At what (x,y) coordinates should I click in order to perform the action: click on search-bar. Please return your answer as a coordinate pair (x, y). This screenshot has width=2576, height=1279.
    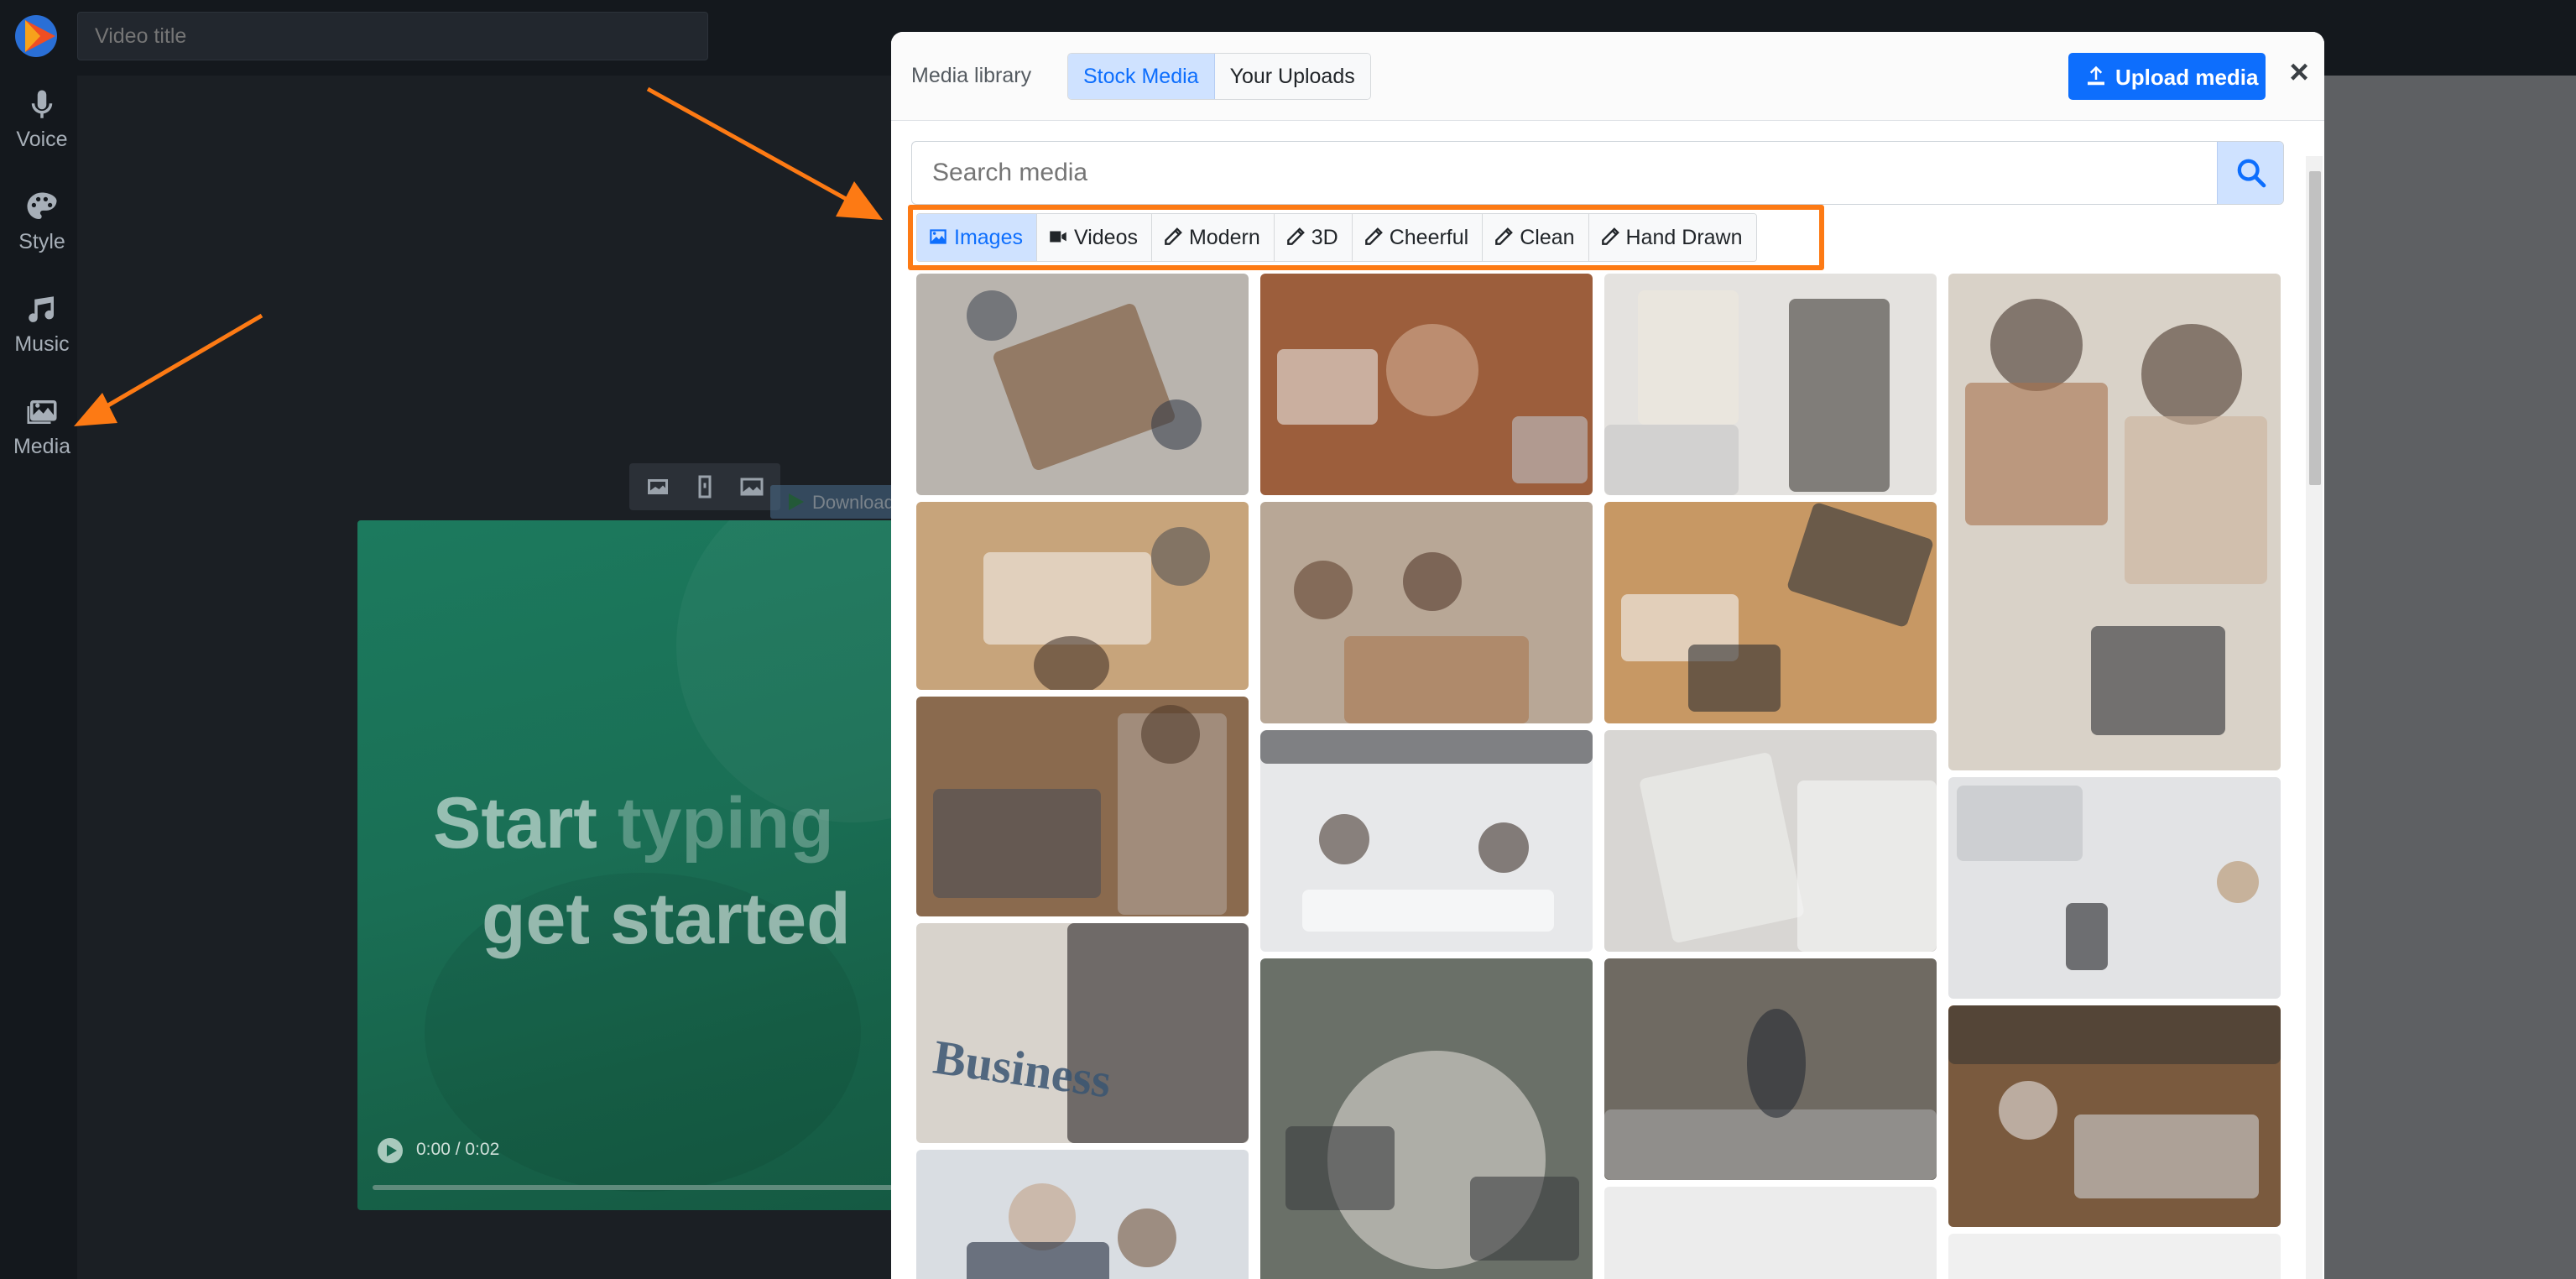
    Looking at the image, I should click on (1597, 173).